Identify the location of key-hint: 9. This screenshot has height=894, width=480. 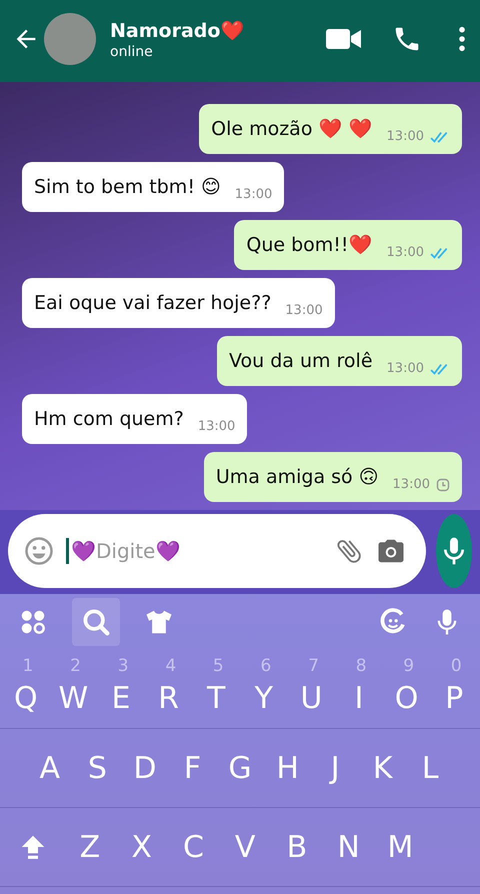
(408, 666).